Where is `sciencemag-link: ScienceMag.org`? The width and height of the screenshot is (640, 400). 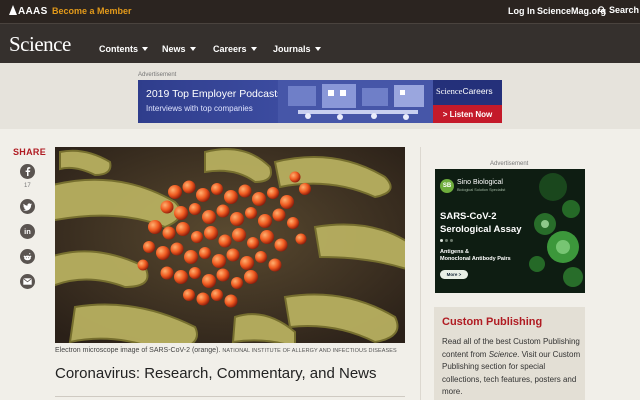
sciencemag-link: ScienceMag.org is located at coordinates (571, 11).